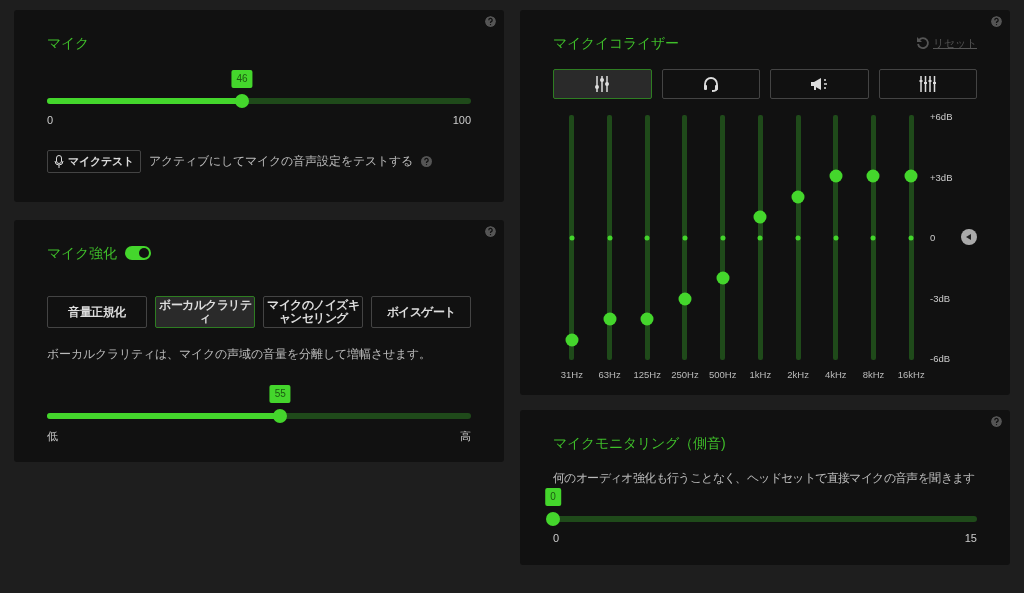  I want to click on test-description: アクティブにしてマイクの音声設定をテストする, so click(281, 161).